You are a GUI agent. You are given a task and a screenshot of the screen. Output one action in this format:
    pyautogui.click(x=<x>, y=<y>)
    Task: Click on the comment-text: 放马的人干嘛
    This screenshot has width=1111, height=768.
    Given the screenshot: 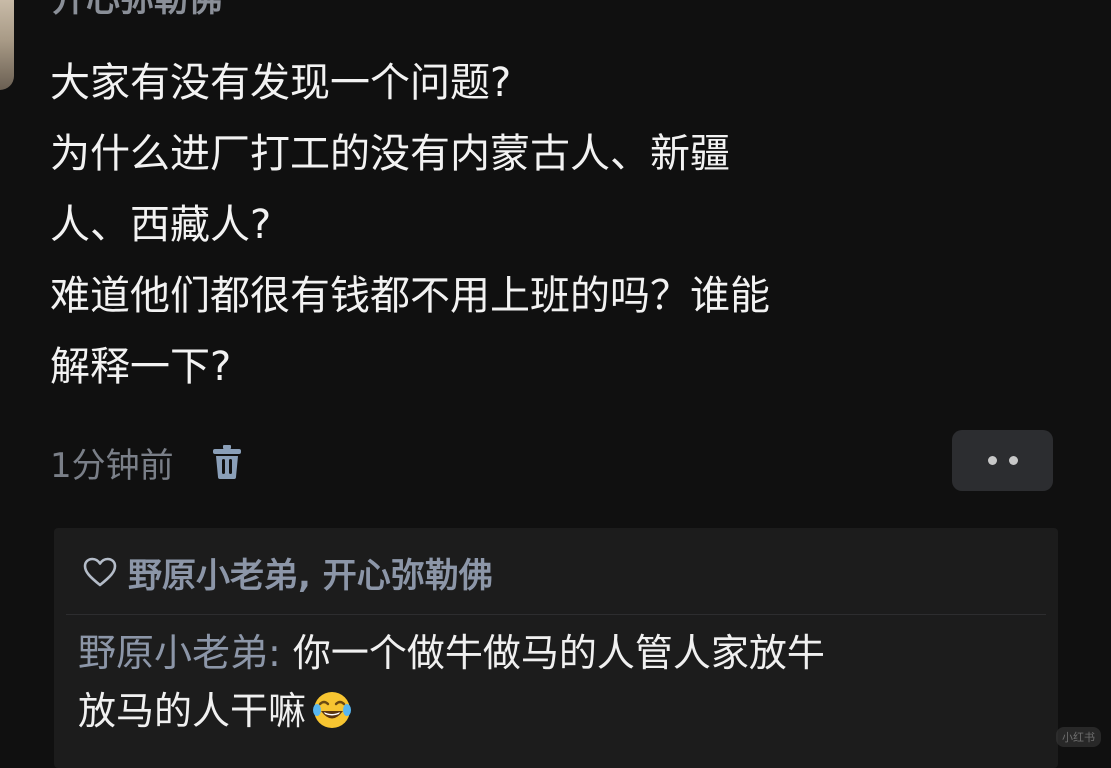 What is the action you would take?
    pyautogui.click(x=192, y=711)
    